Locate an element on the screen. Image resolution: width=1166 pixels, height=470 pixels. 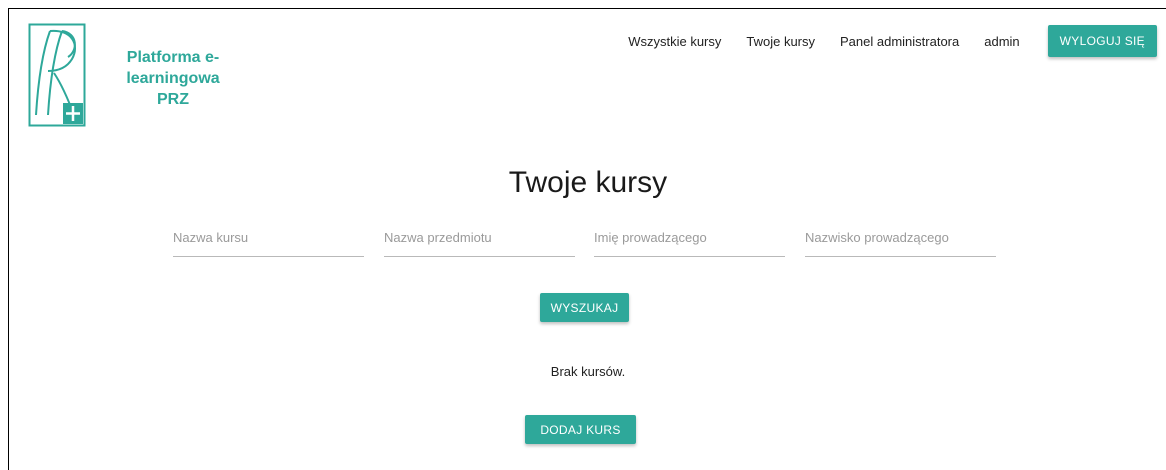
teacher-last-name-input: Nazwisko prowadzącego is located at coordinates (900, 242).